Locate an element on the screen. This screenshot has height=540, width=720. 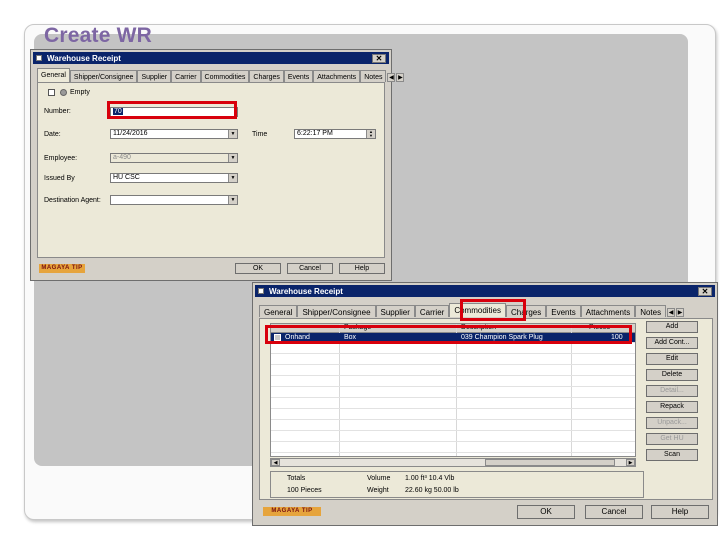
column-header-package: Package is located at coordinates (357, 328).